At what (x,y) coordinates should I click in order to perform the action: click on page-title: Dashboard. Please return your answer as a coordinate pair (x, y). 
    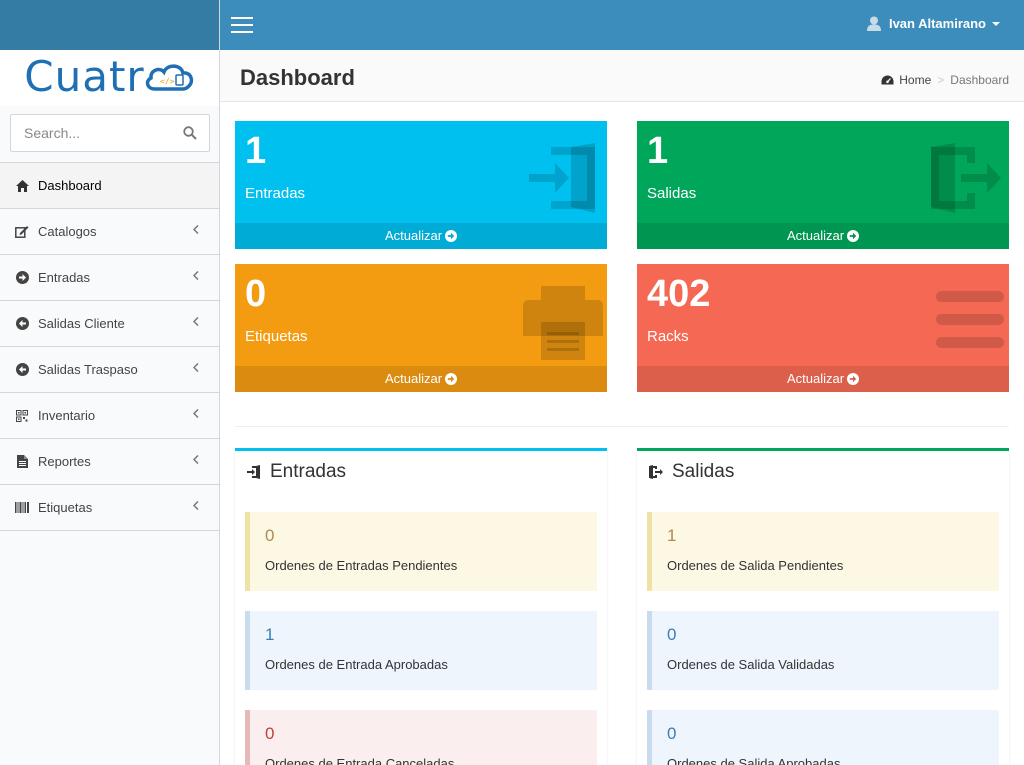
    Looking at the image, I should click on (297, 77).